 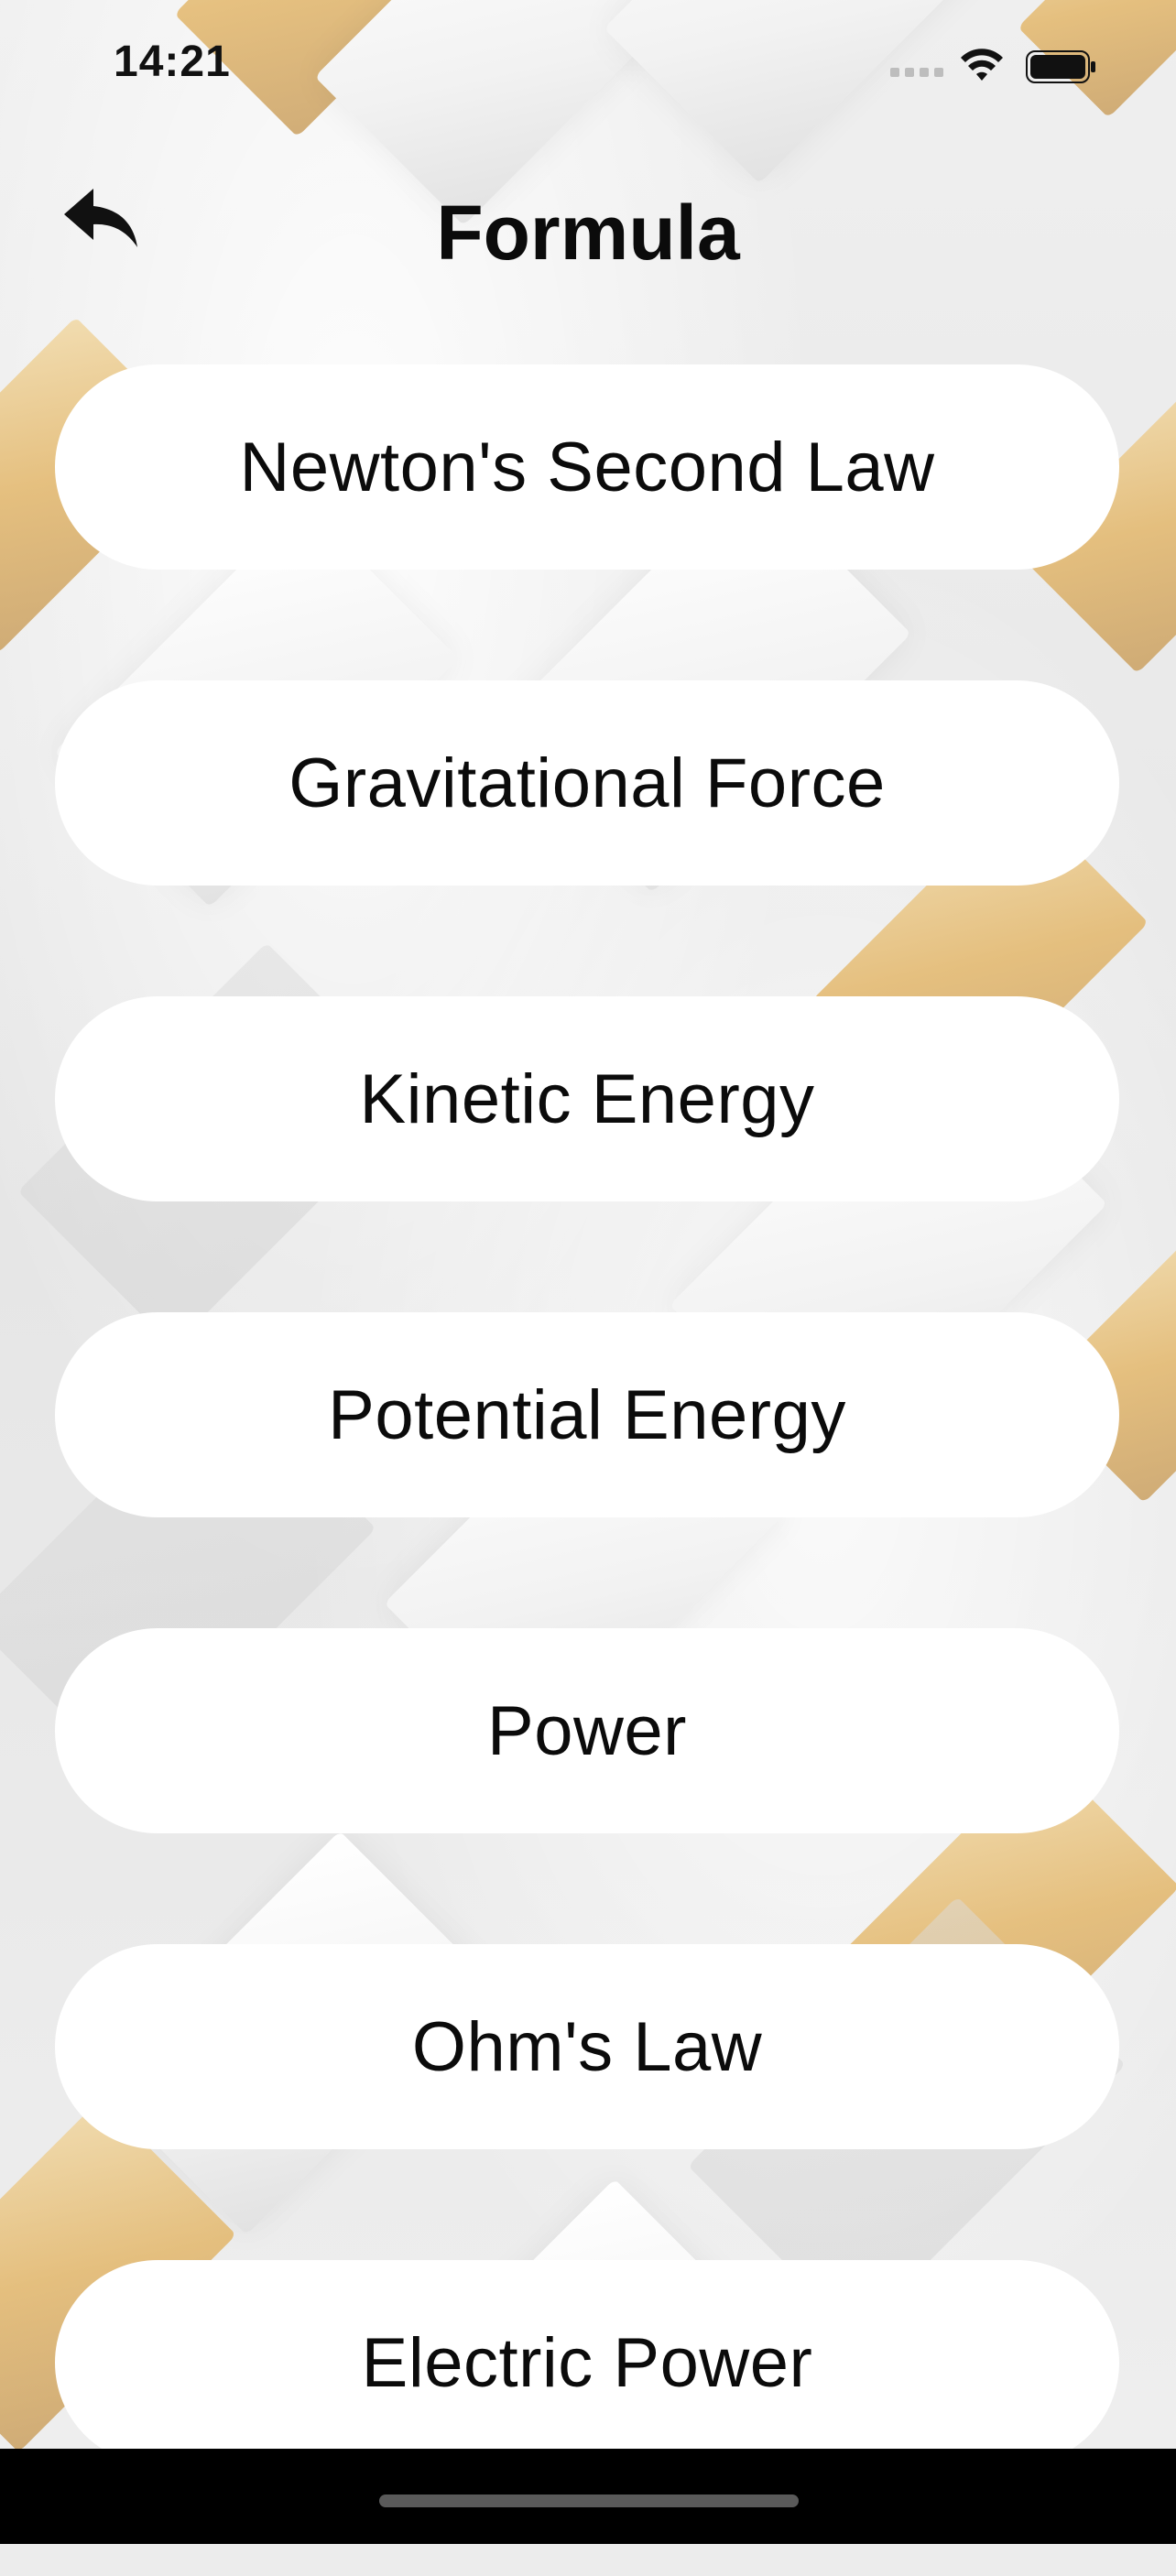 I want to click on formula-button: Electric Power, so click(x=587, y=2362).